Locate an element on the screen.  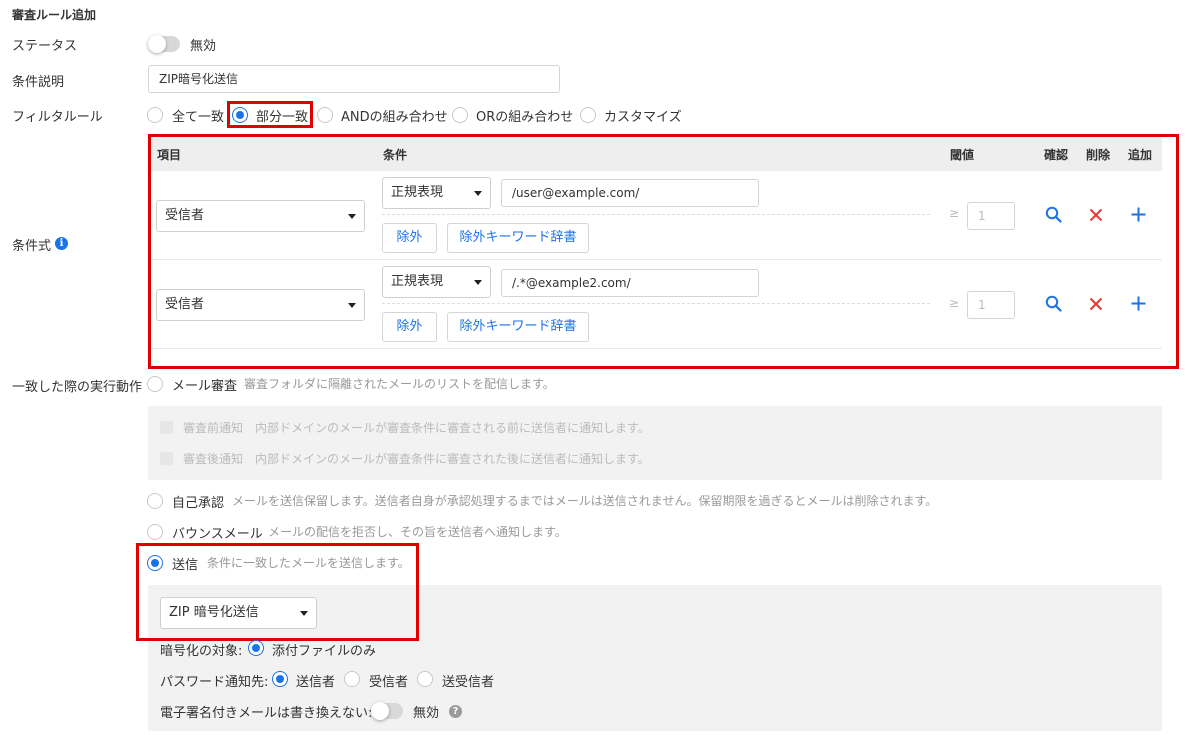
page-title: 審査ルール追加 is located at coordinates (54, 15).